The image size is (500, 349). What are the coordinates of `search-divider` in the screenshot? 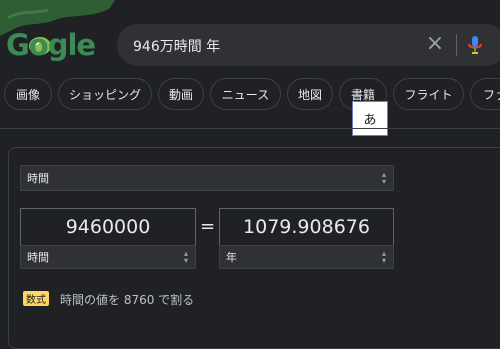 It's located at (456, 45).